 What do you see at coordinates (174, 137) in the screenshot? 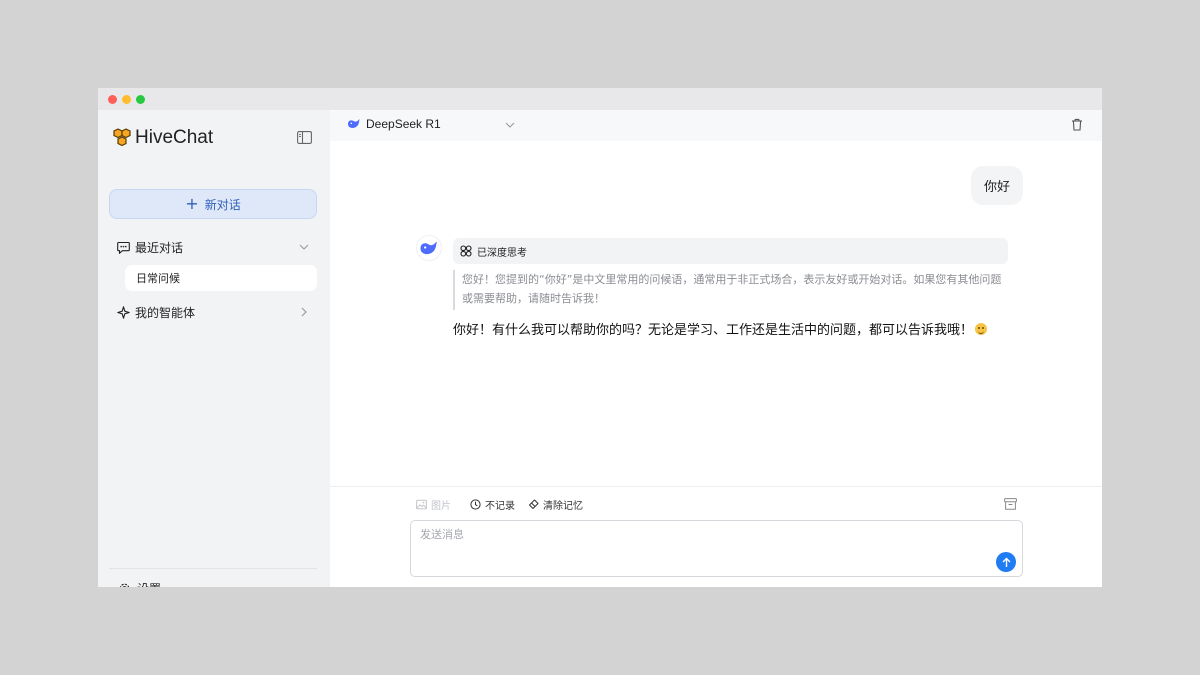
I see `app-name: HiveChat` at bounding box center [174, 137].